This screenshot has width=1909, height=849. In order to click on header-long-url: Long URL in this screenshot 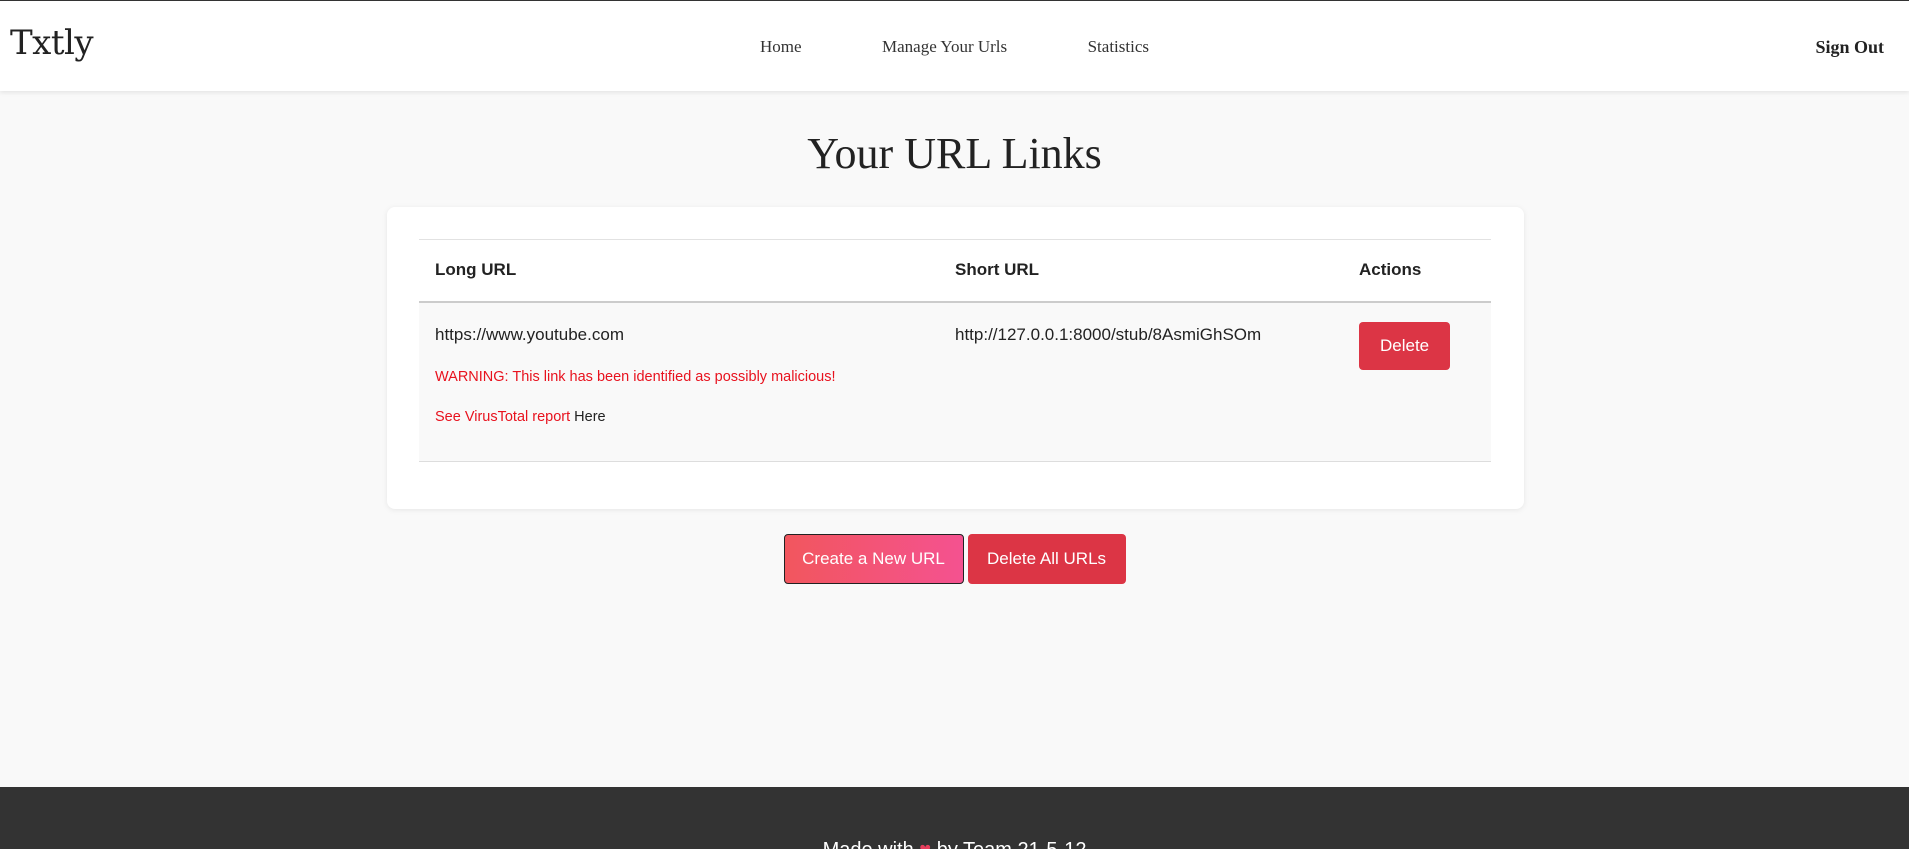, I will do `click(679, 271)`.